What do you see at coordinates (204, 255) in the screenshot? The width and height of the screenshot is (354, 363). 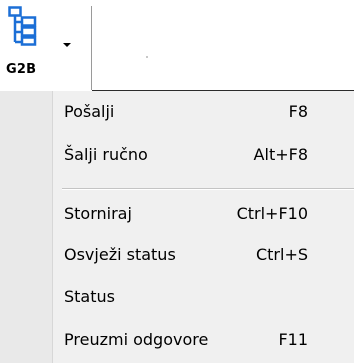 I see `menu-item-osvjezi-status: Osvježi status Ctrl+S` at bounding box center [204, 255].